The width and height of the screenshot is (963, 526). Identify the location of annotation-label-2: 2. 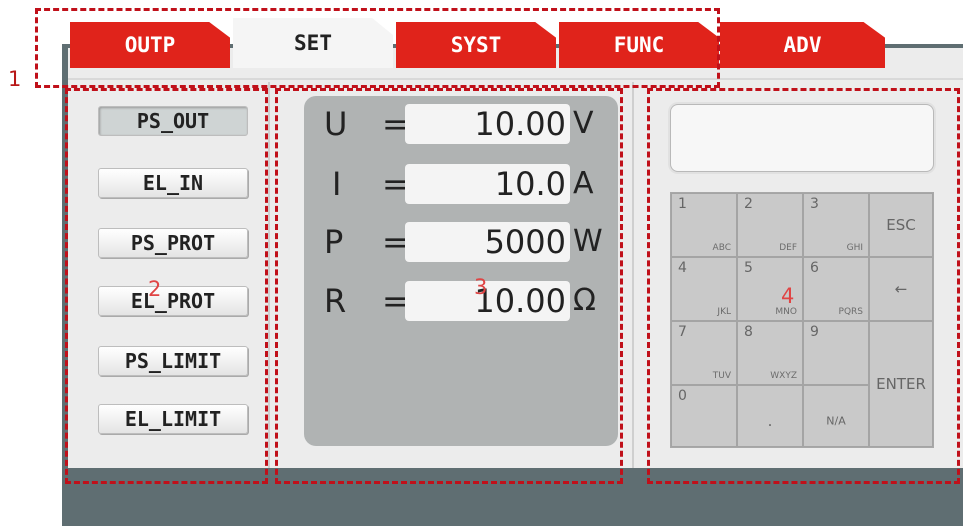
(155, 289).